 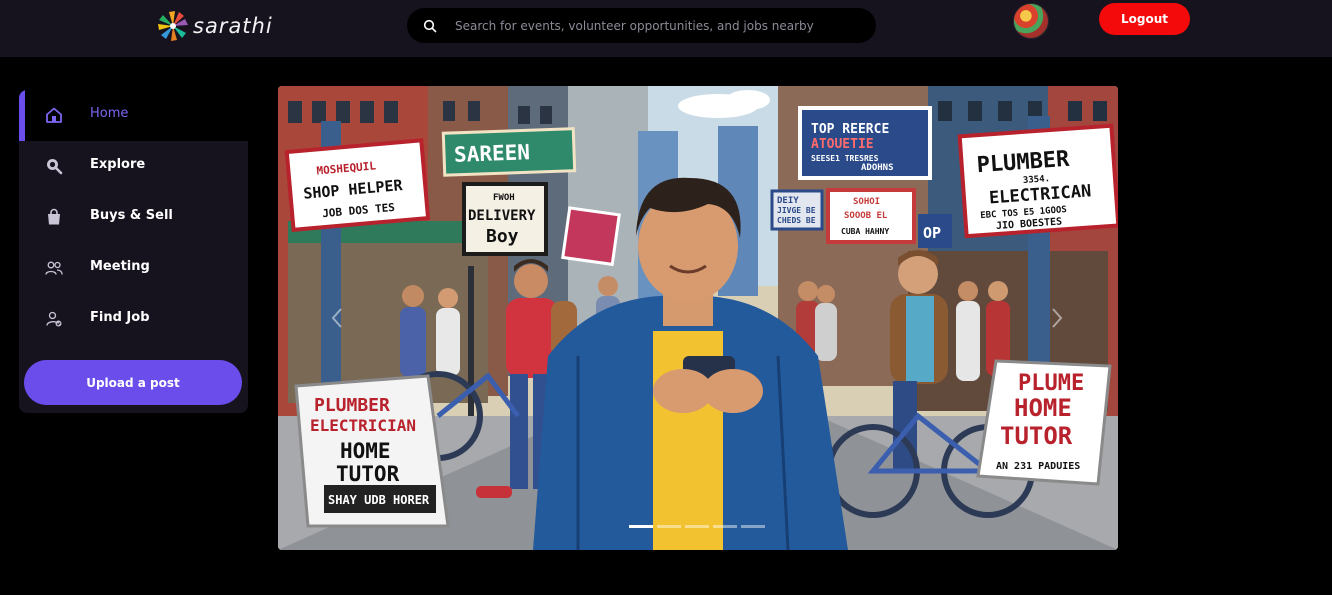 I want to click on carousel-next-icon, so click(x=1057, y=318).